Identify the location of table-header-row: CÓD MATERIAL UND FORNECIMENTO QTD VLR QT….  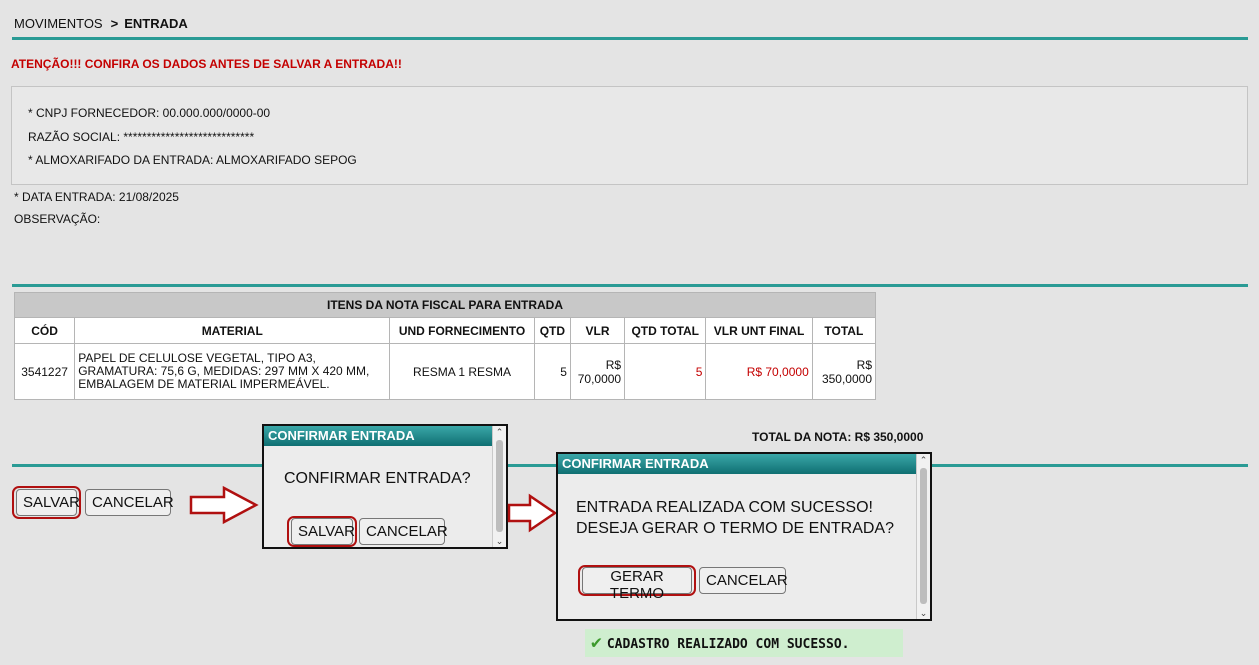
(445, 330).